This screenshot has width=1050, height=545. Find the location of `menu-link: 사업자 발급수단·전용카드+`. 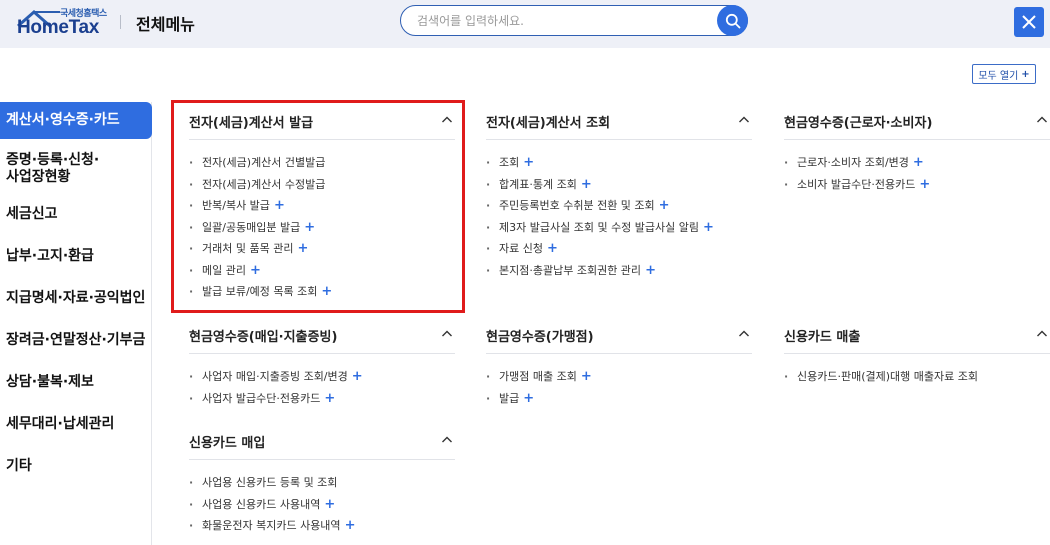

menu-link: 사업자 발급수단·전용카드+ is located at coordinates (324, 402).